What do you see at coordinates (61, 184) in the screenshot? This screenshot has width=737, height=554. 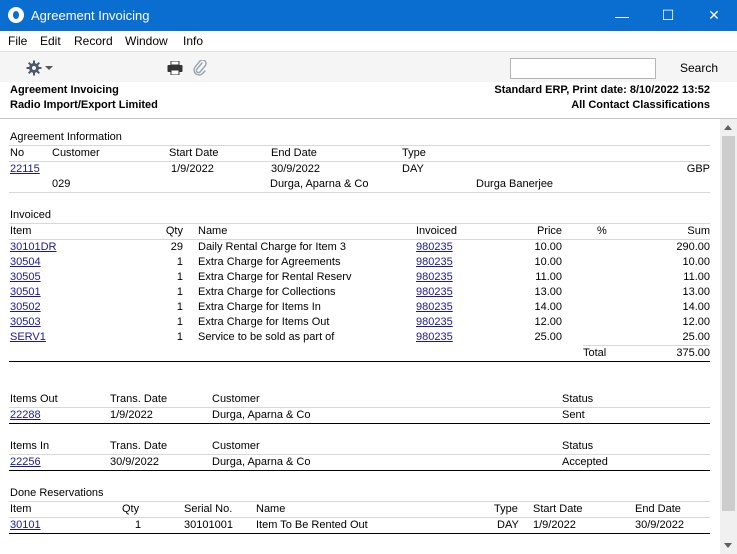 I see `customer-code: 029` at bounding box center [61, 184].